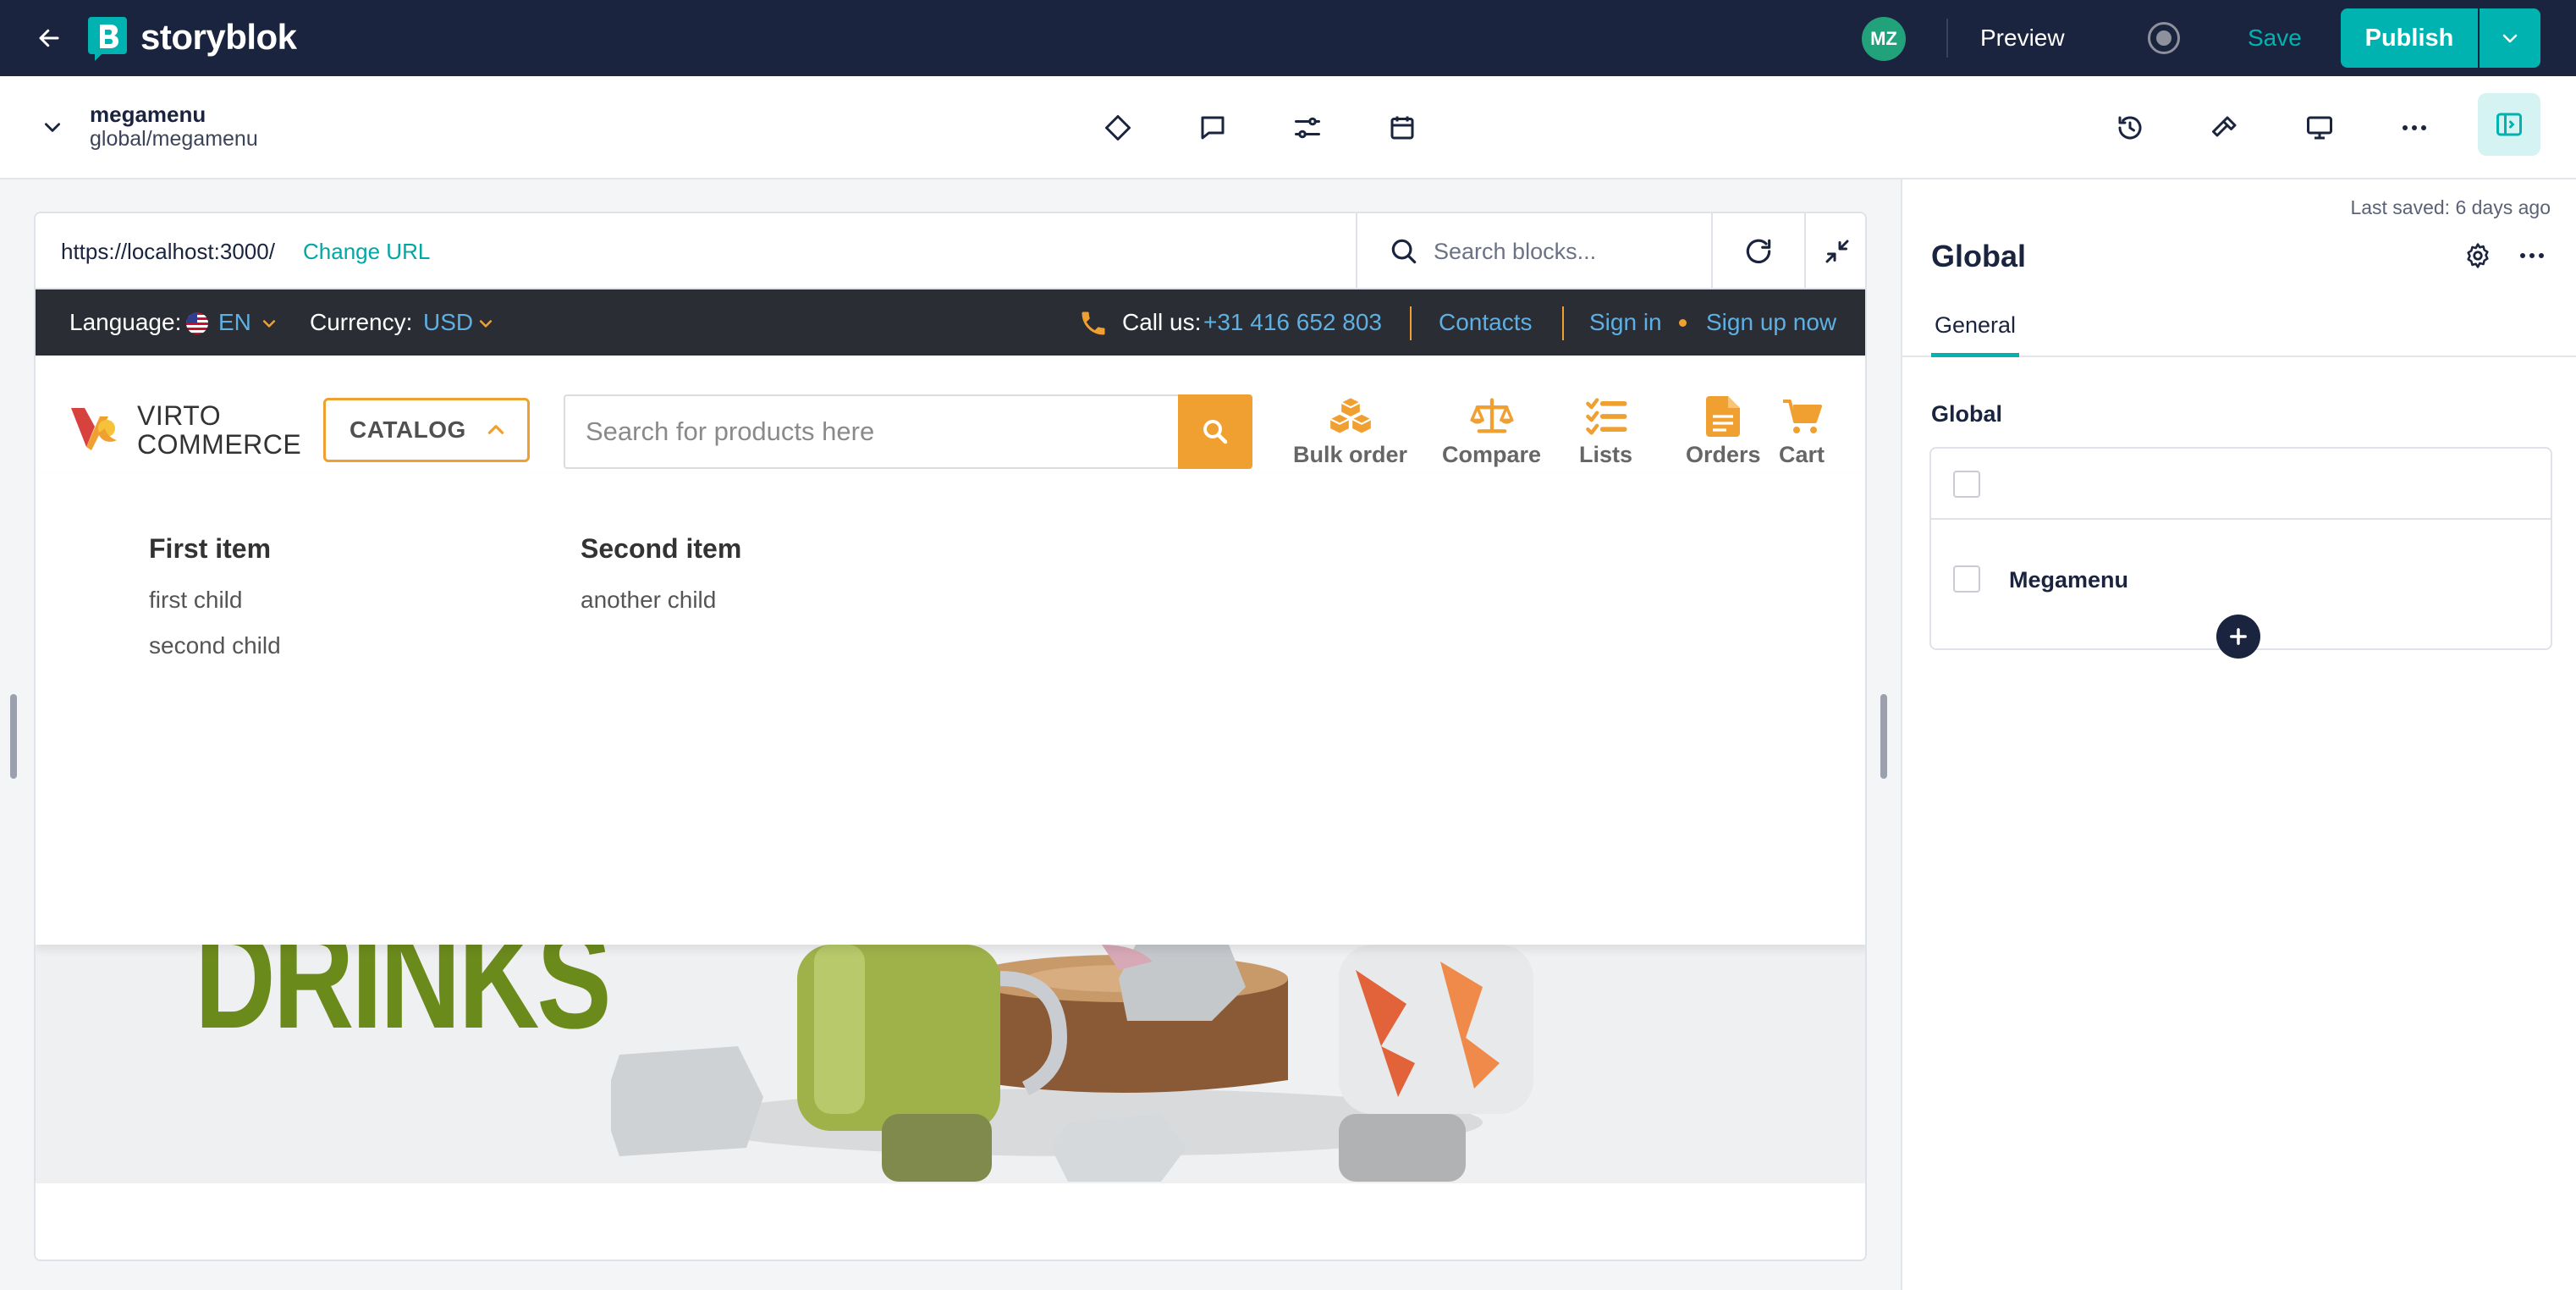 The width and height of the screenshot is (2576, 1290). I want to click on call-label: Call us:, so click(1162, 322).